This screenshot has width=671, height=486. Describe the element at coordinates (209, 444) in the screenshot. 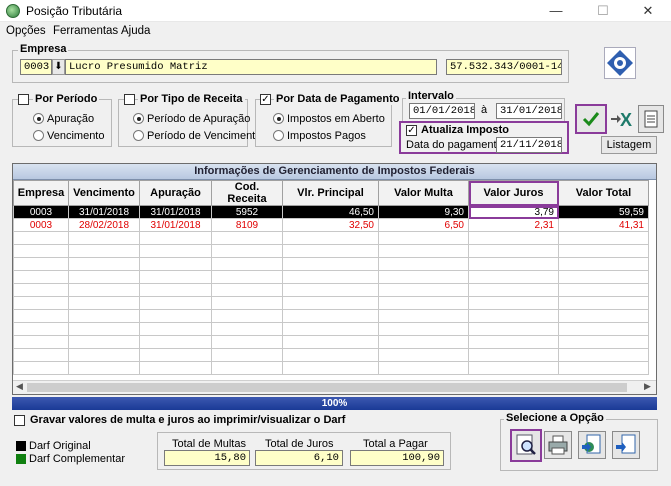

I see `total-multas-label: Total de Multas` at that location.